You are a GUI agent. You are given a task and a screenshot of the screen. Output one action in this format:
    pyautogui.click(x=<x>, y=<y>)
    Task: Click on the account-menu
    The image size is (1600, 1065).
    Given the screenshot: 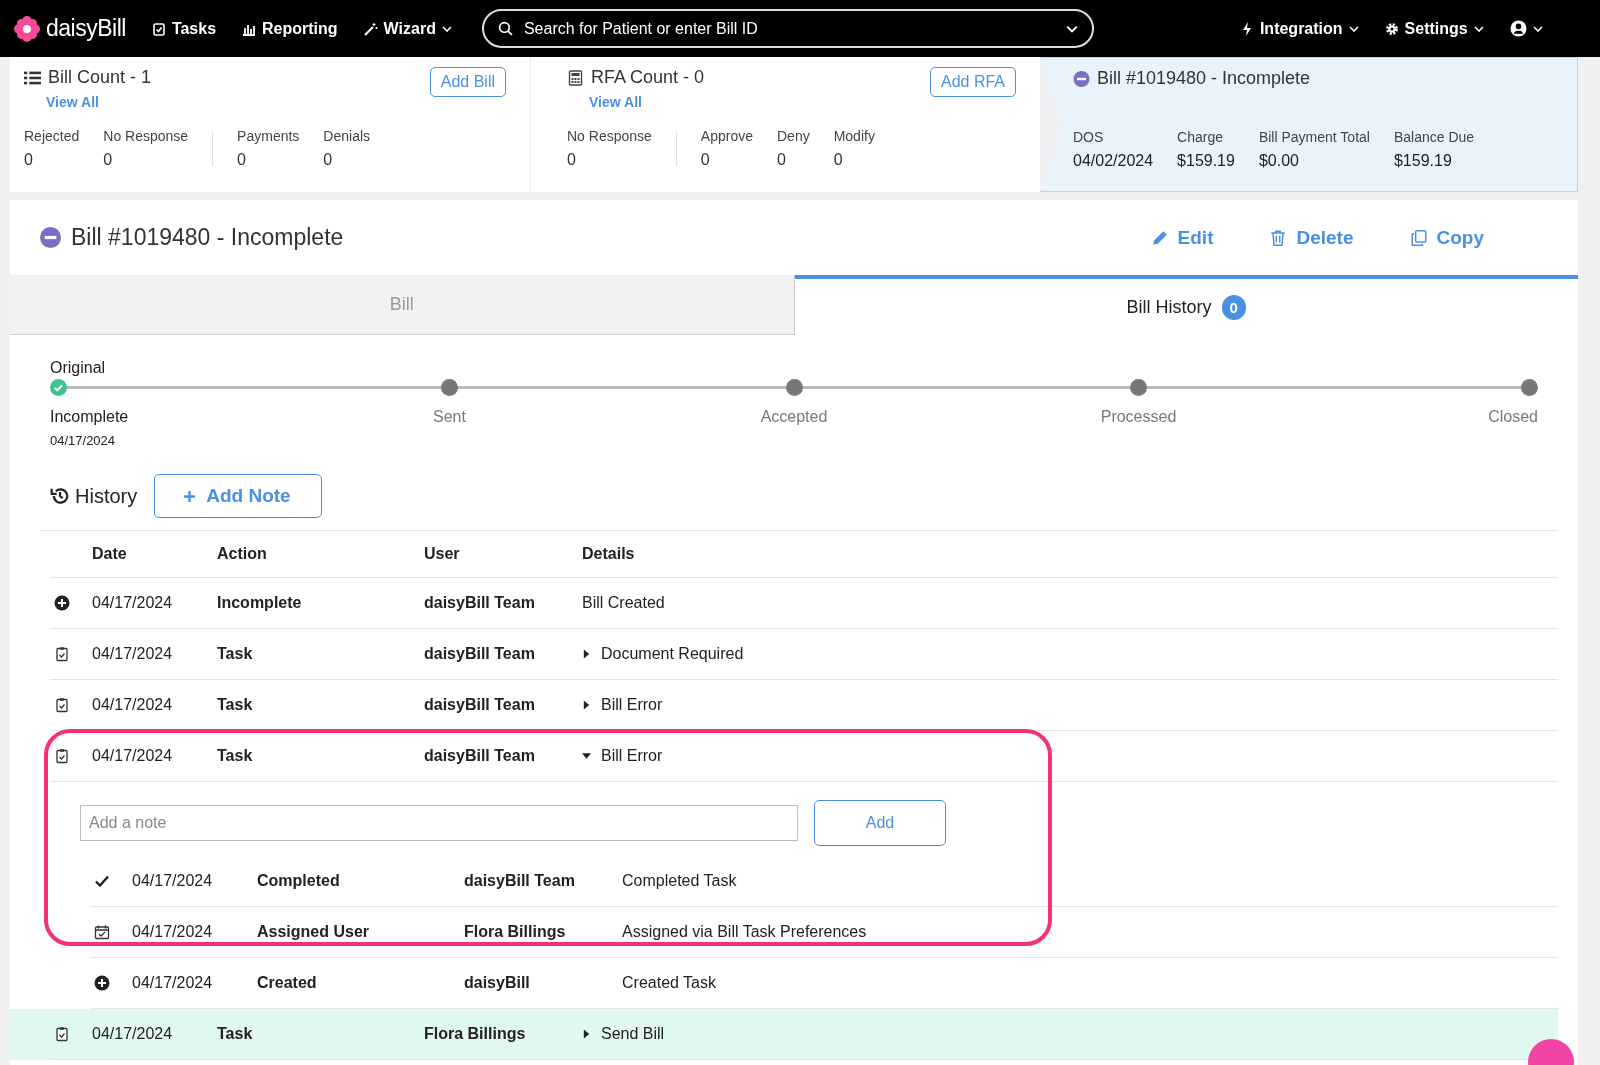 What is the action you would take?
    pyautogui.click(x=1526, y=28)
    